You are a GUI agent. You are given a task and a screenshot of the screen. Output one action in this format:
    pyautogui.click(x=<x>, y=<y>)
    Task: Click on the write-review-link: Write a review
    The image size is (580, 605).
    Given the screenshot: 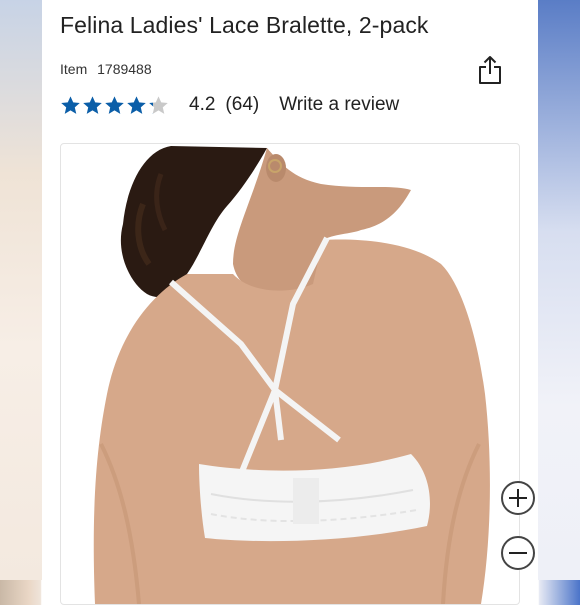 What is the action you would take?
    pyautogui.click(x=339, y=105)
    